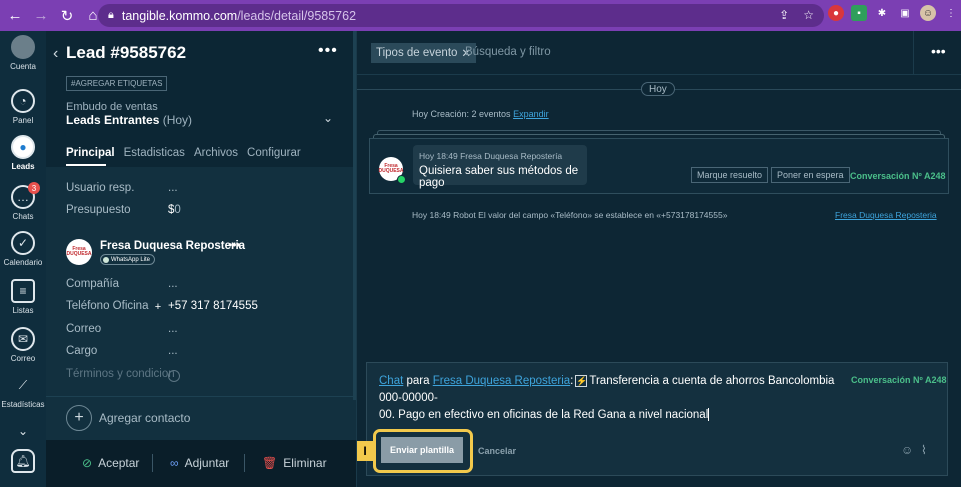 This screenshot has height=487, width=961. I want to click on profile-avatar: ☺, so click(928, 13).